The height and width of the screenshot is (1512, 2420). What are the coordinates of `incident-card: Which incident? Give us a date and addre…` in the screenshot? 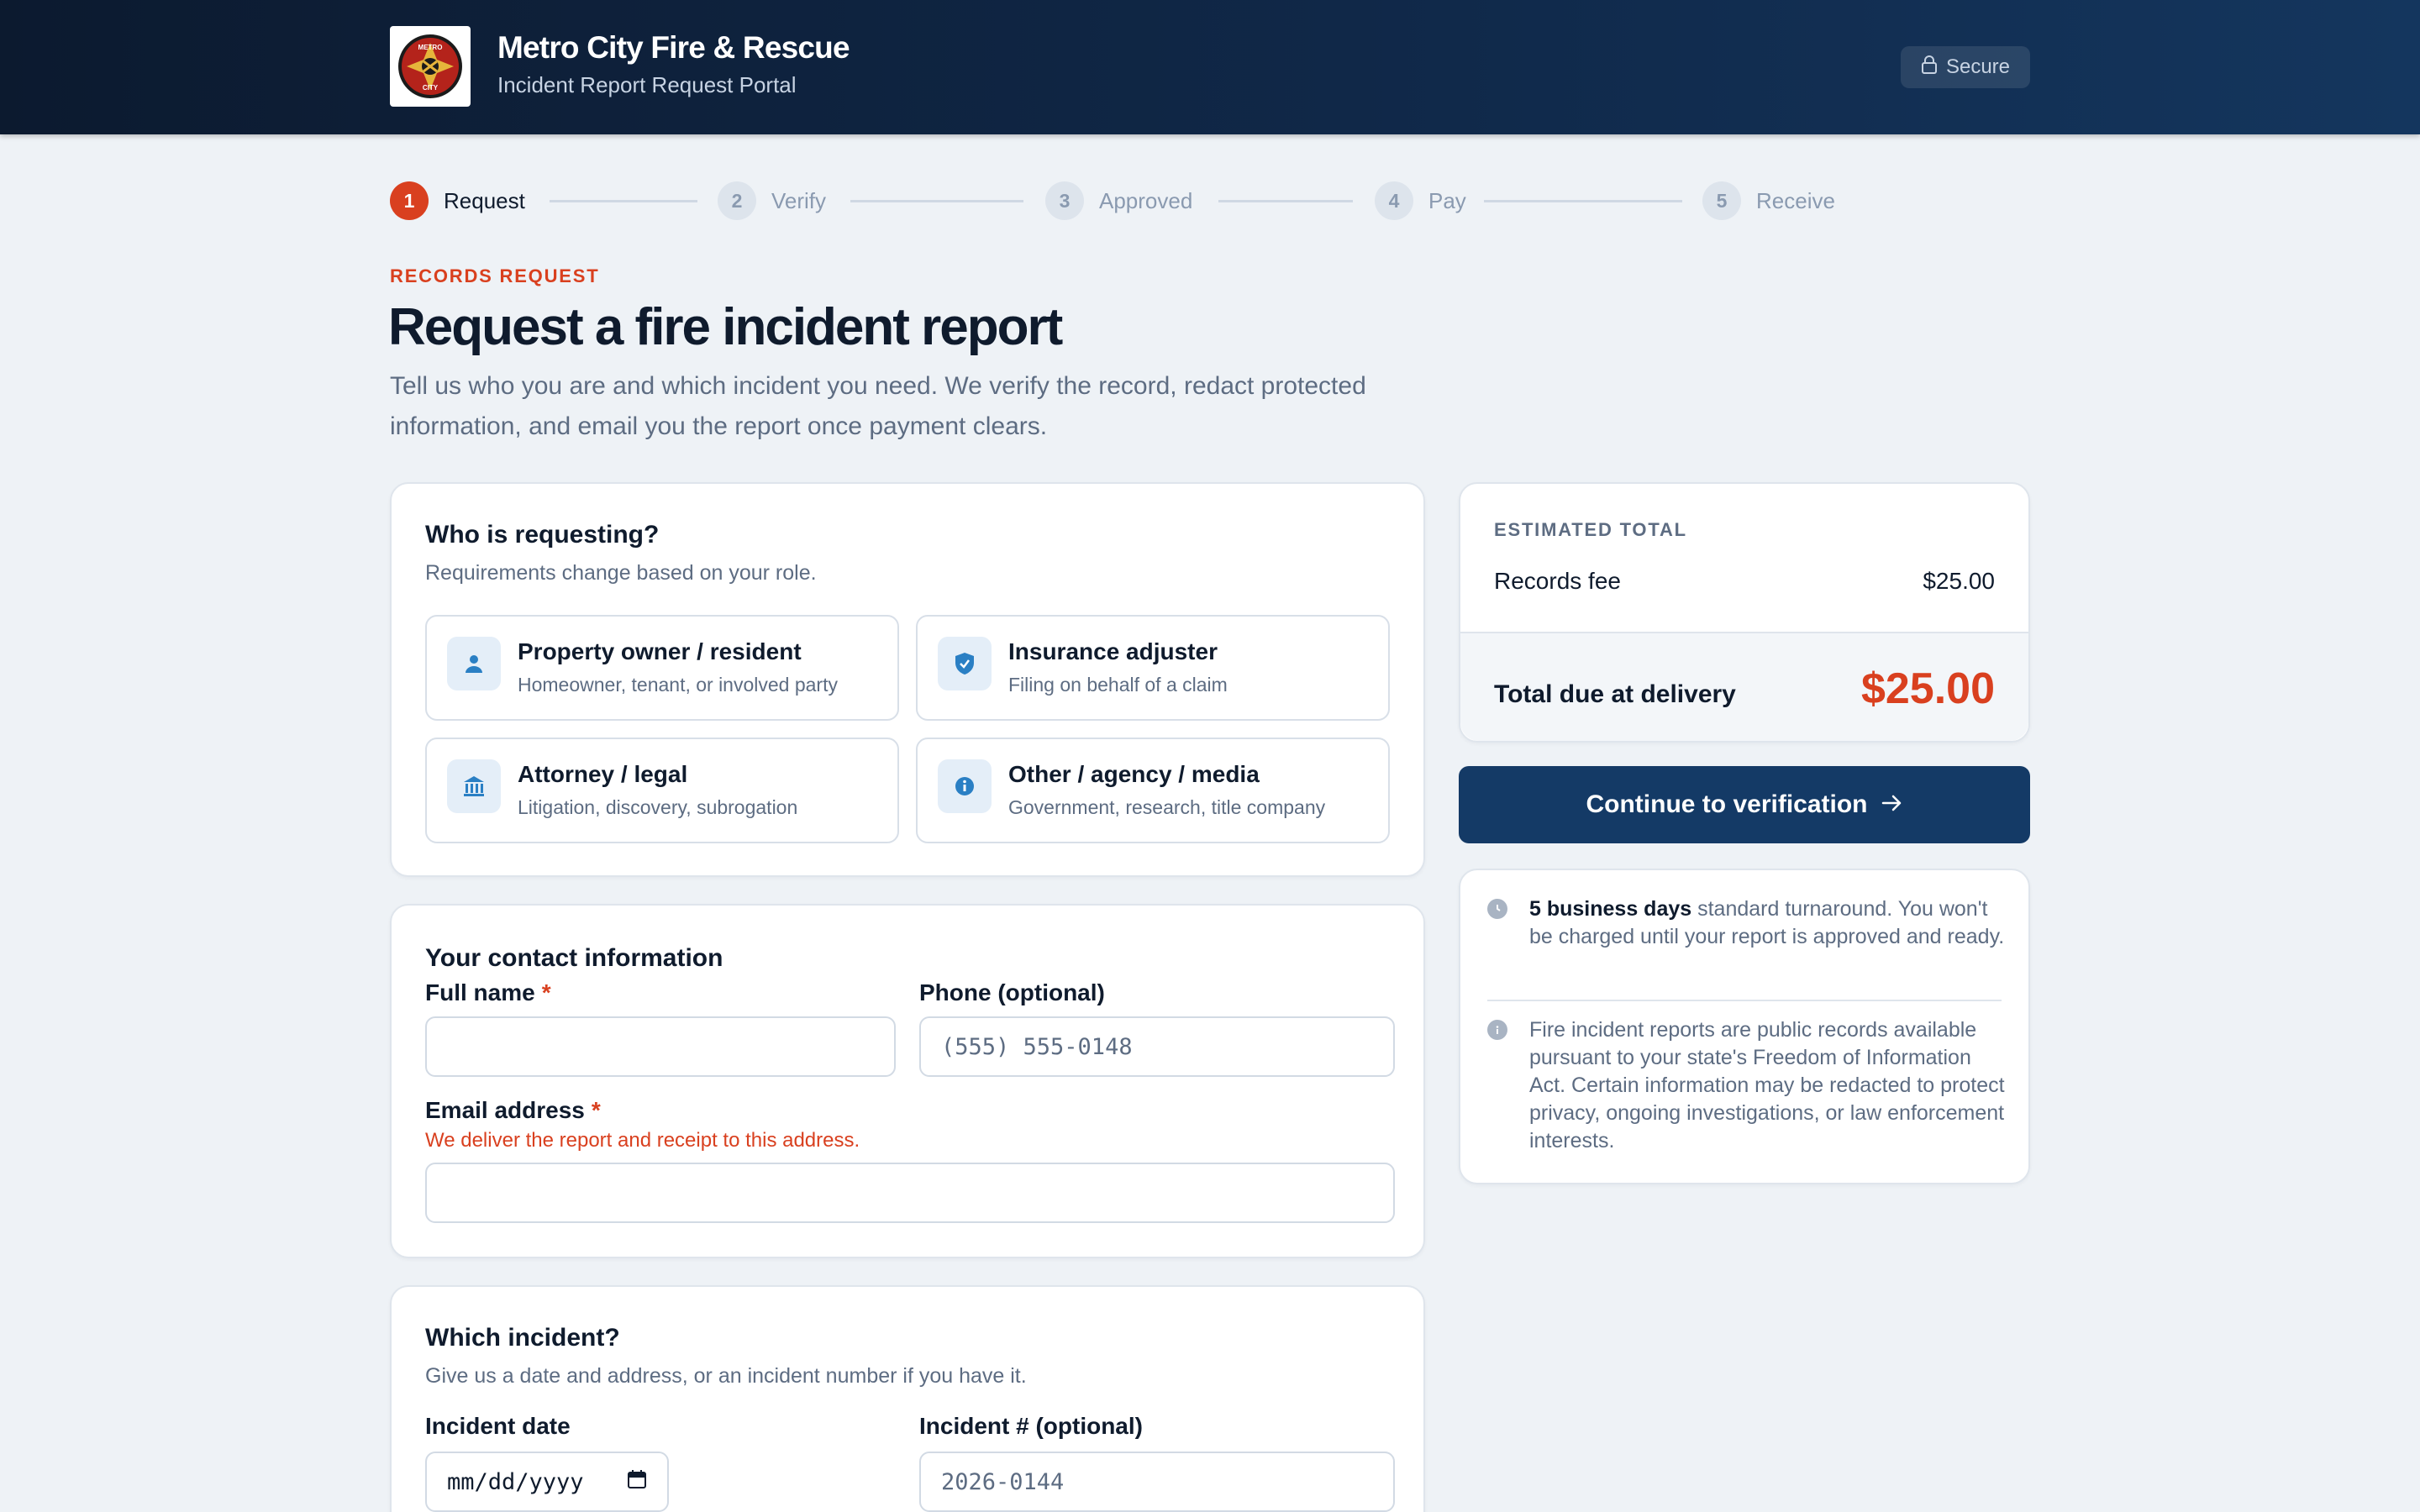 It's located at (907, 1398).